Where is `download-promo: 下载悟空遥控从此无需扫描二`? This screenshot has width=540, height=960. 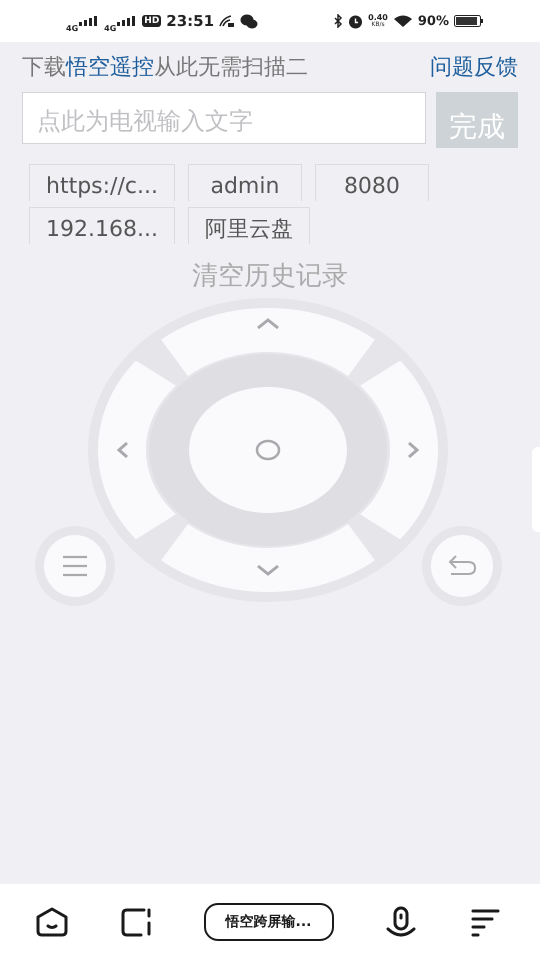 download-promo: 下载悟空遥控从此无需扫描二 is located at coordinates (165, 68).